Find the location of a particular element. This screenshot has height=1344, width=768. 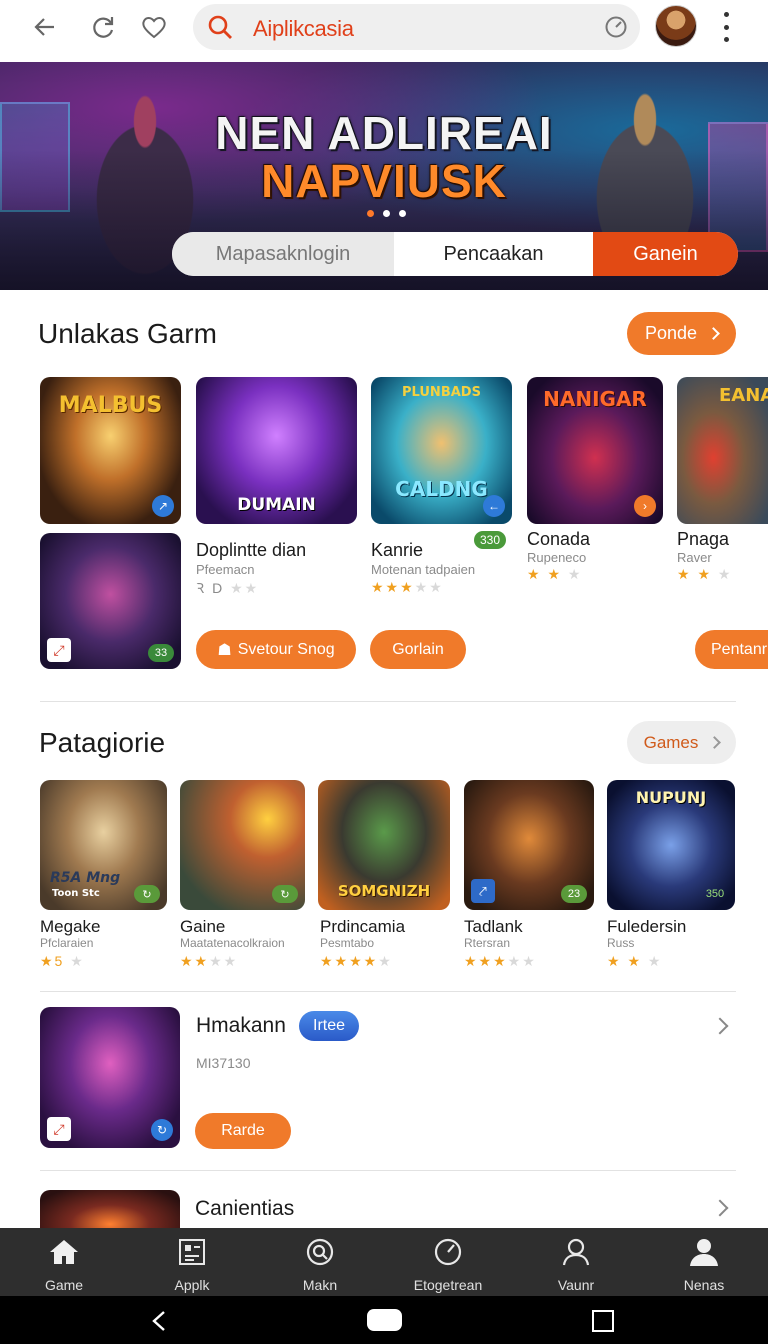

nav-item-apps: Applk is located at coordinates (192, 1262).